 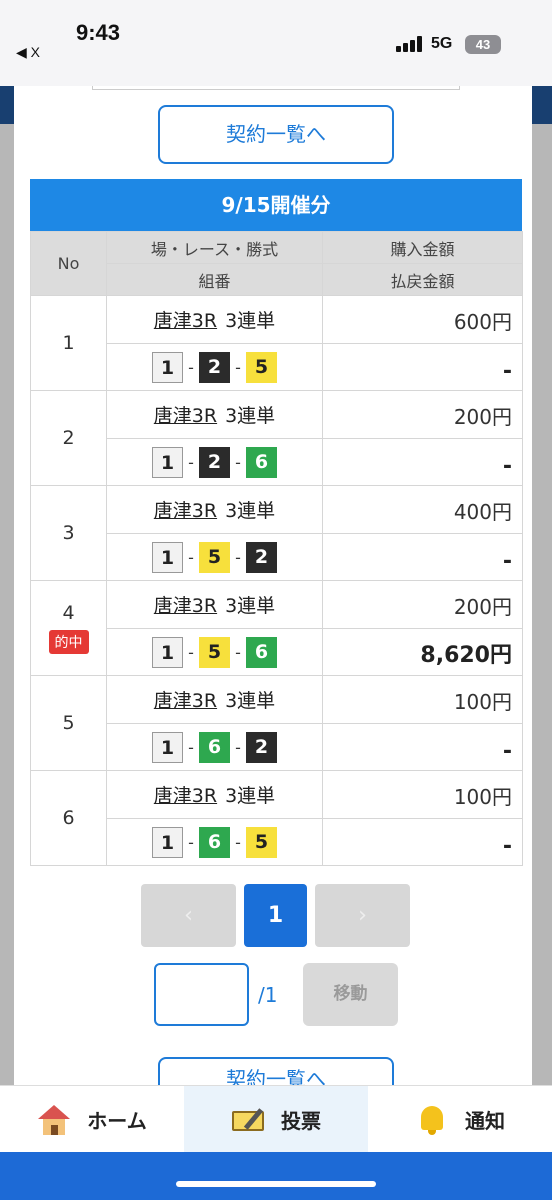 I want to click on nav-home: ホーム, so click(x=92, y=1119).